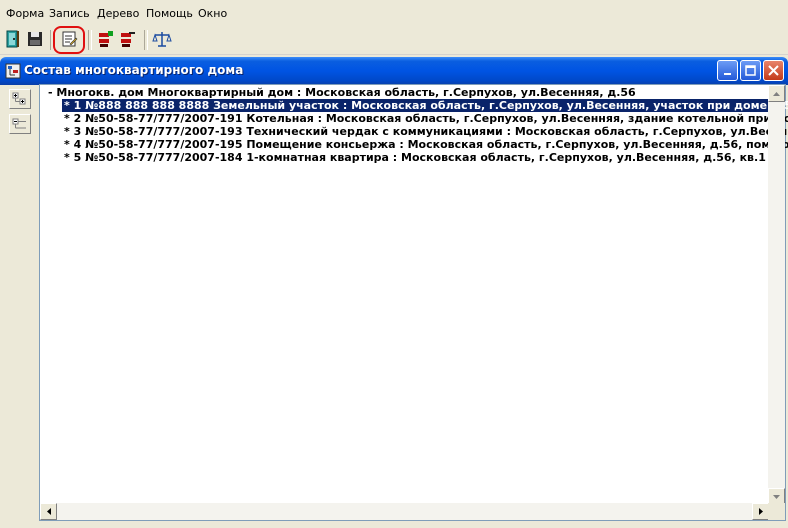  I want to click on menu-tree: Дерево, so click(118, 13).